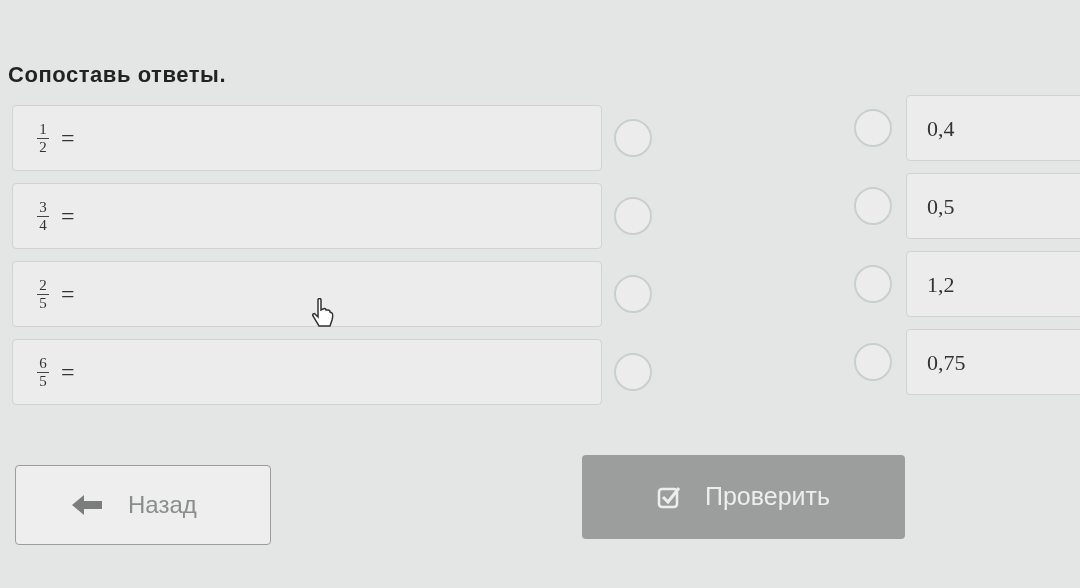 The height and width of the screenshot is (588, 1080). Describe the element at coordinates (43, 129) in the screenshot. I see `numerator: 1` at that location.